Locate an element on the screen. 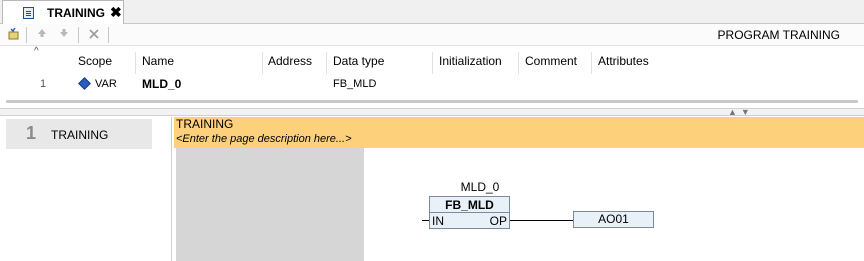 The width and height of the screenshot is (864, 261). function-block: FB_MLD IN OP is located at coordinates (469, 212).